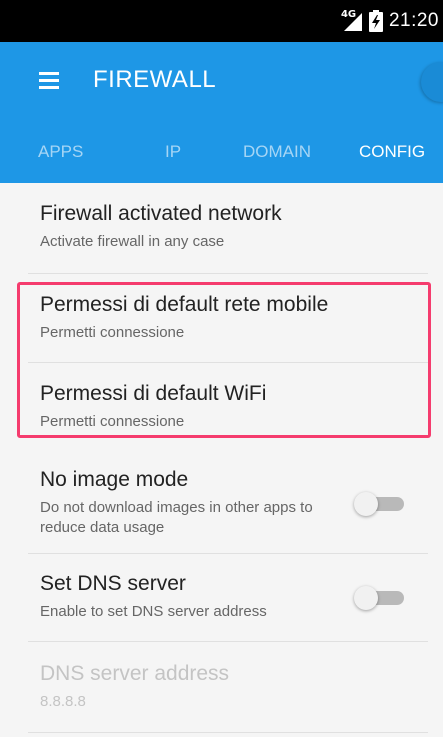 Image resolution: width=443 pixels, height=737 pixels. What do you see at coordinates (375, 21) in the screenshot?
I see `battery-charging-icon` at bounding box center [375, 21].